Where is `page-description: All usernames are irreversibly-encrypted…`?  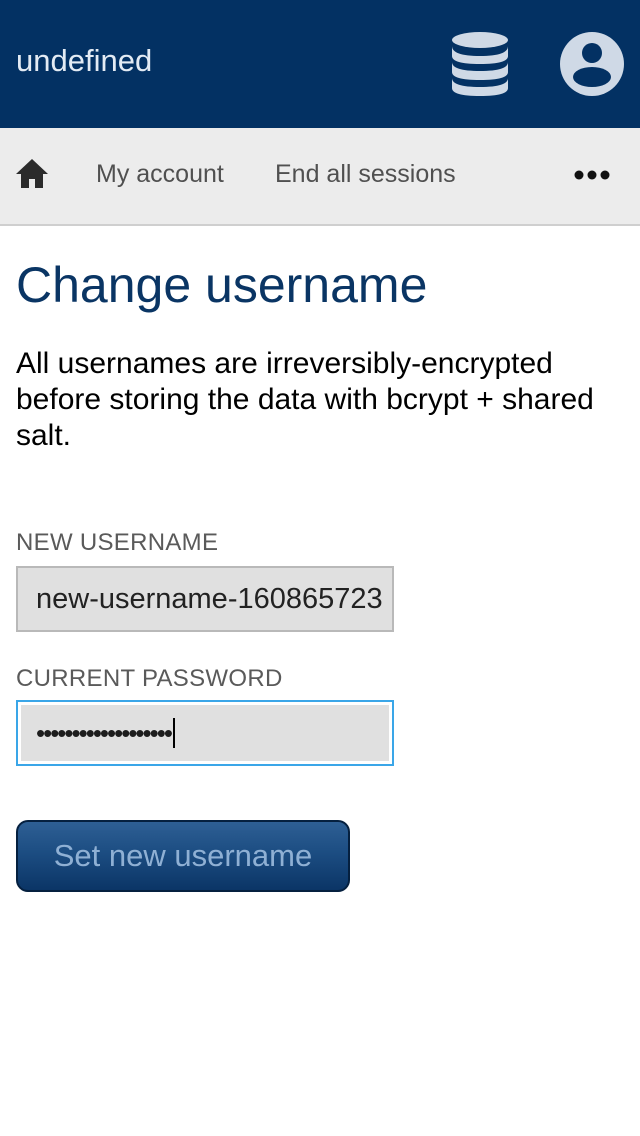 page-description: All usernames are irreversibly-encrypted… is located at coordinates (305, 399).